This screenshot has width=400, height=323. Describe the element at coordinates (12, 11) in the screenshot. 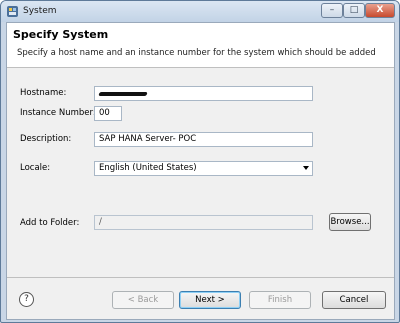

I see `app-icon` at that location.